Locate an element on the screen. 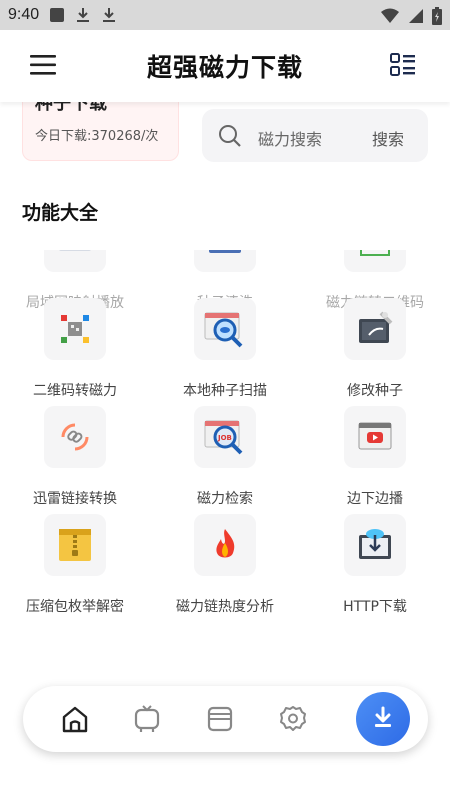  stream-play-icon is located at coordinates (375, 437).